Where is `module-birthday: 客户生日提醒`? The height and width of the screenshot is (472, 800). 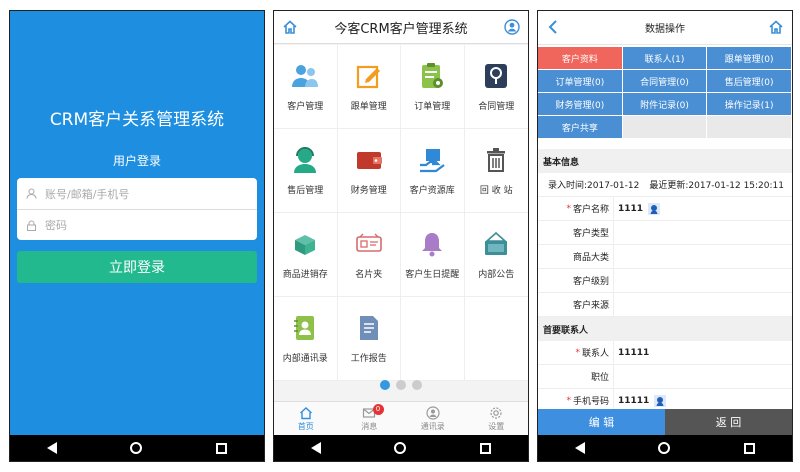
module-birthday: 客户生日提醒 is located at coordinates (433, 255).